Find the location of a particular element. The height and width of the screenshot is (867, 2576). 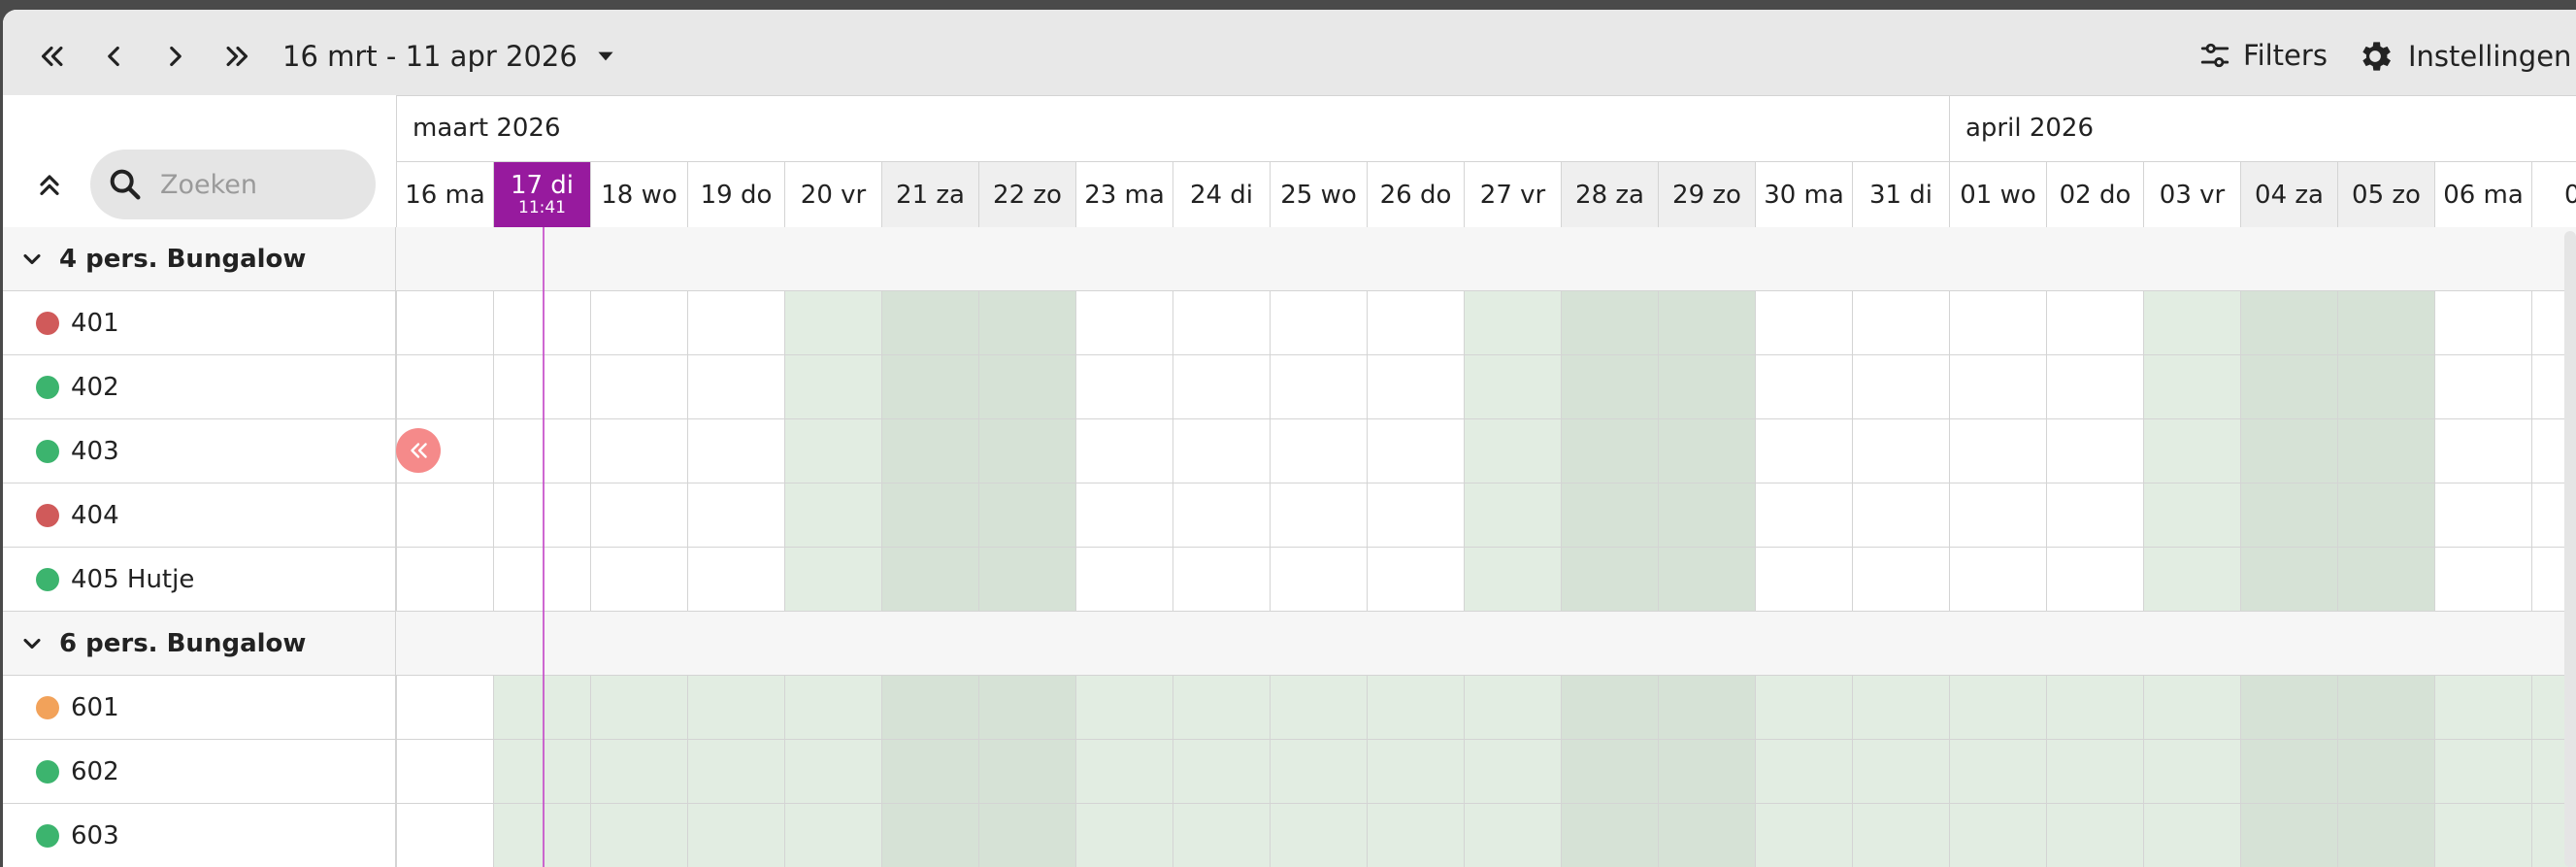

day-header: 24 di is located at coordinates (1221, 194).